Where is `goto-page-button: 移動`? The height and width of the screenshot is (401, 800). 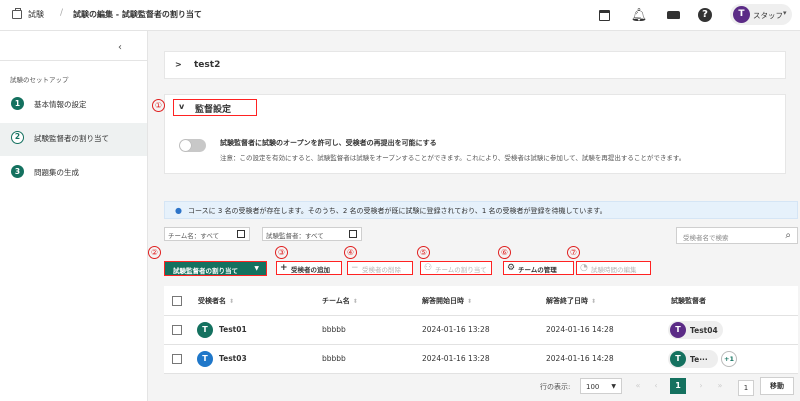
goto-page-button: 移動 is located at coordinates (777, 386).